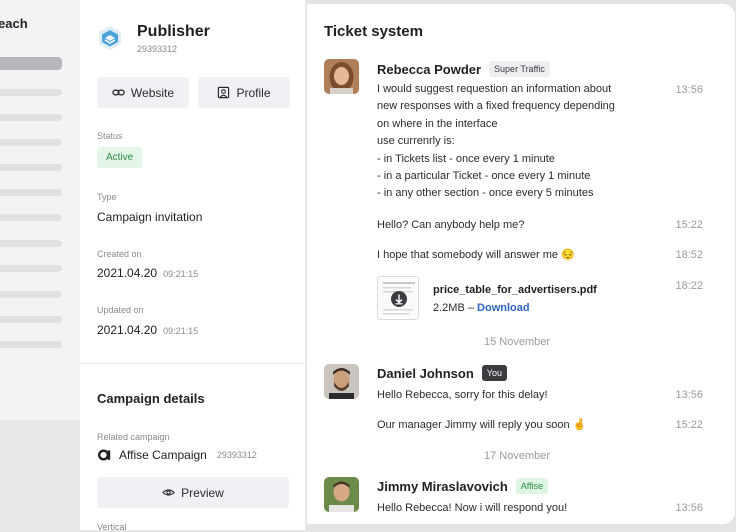  Describe the element at coordinates (127, 330) in the screenshot. I see `updated-date: 2021.04.20` at that location.